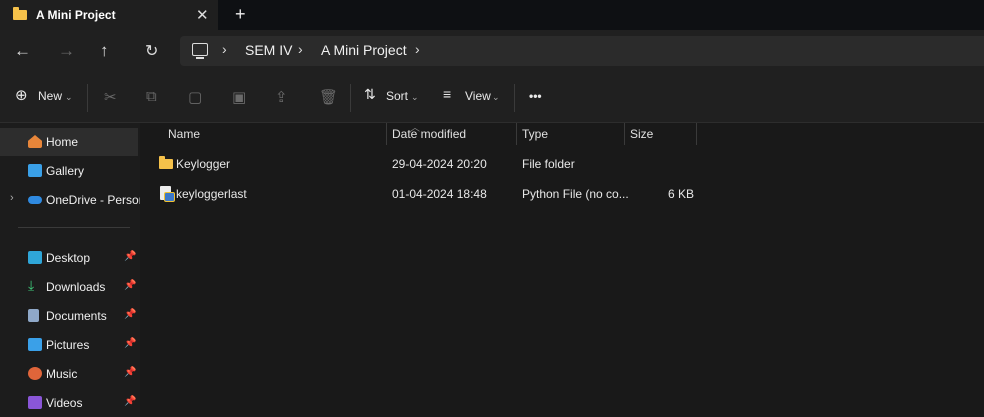 The height and width of the screenshot is (417, 984). What do you see at coordinates (22, 51) in the screenshot?
I see `back-icon: ←` at bounding box center [22, 51].